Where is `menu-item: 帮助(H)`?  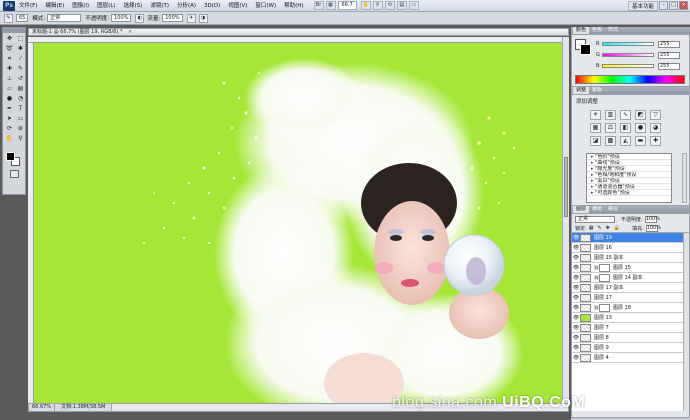
menu-item: 帮助(H) is located at coordinates (293, 6).